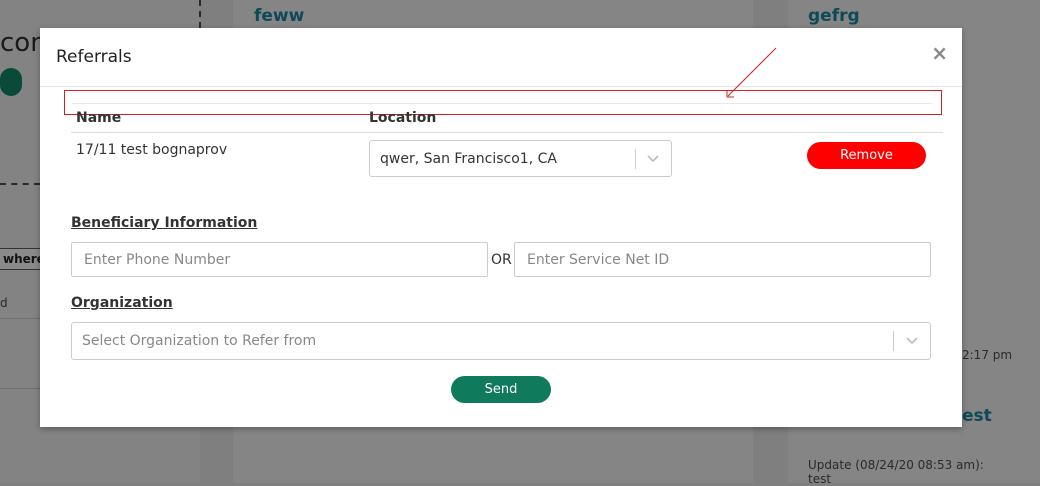 This screenshot has height=486, width=1040. Describe the element at coordinates (4, 303) in the screenshot. I see `background-text-fragment: d` at that location.